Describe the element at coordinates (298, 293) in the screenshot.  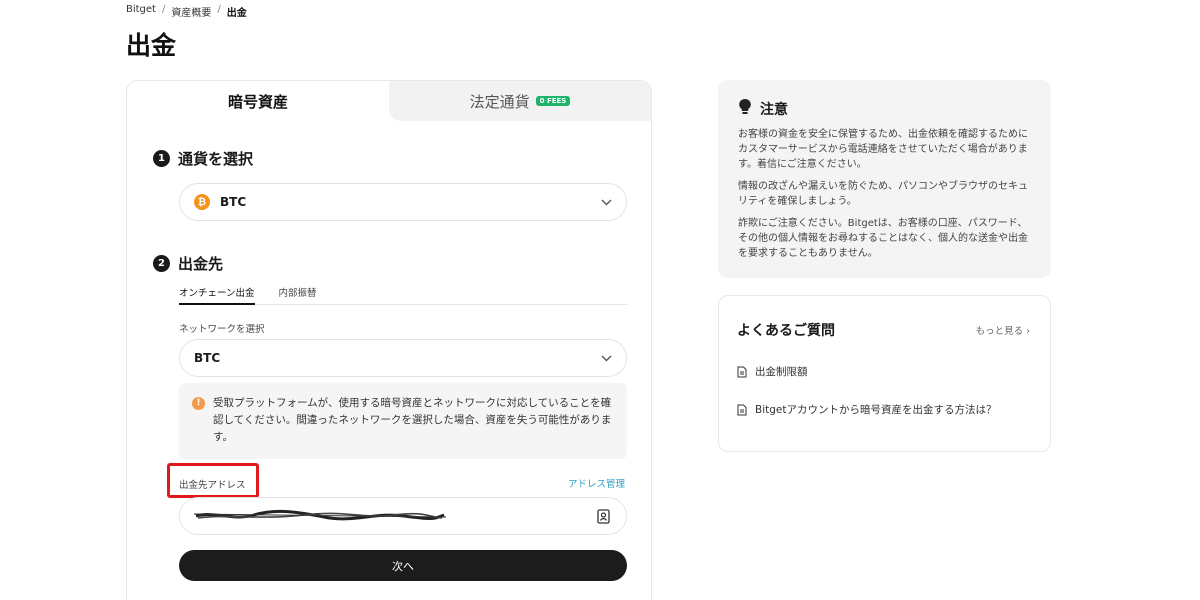
I see `subtab-internal-transfer: 内部振替` at that location.